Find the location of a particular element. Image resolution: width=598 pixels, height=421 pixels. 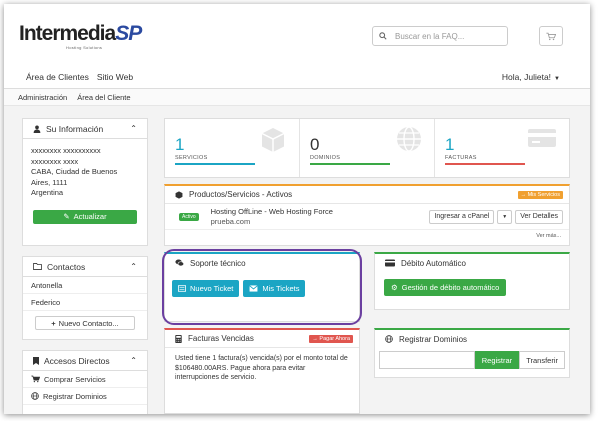

breadcrumb-client-area: Área del Cliente is located at coordinates (103, 97).